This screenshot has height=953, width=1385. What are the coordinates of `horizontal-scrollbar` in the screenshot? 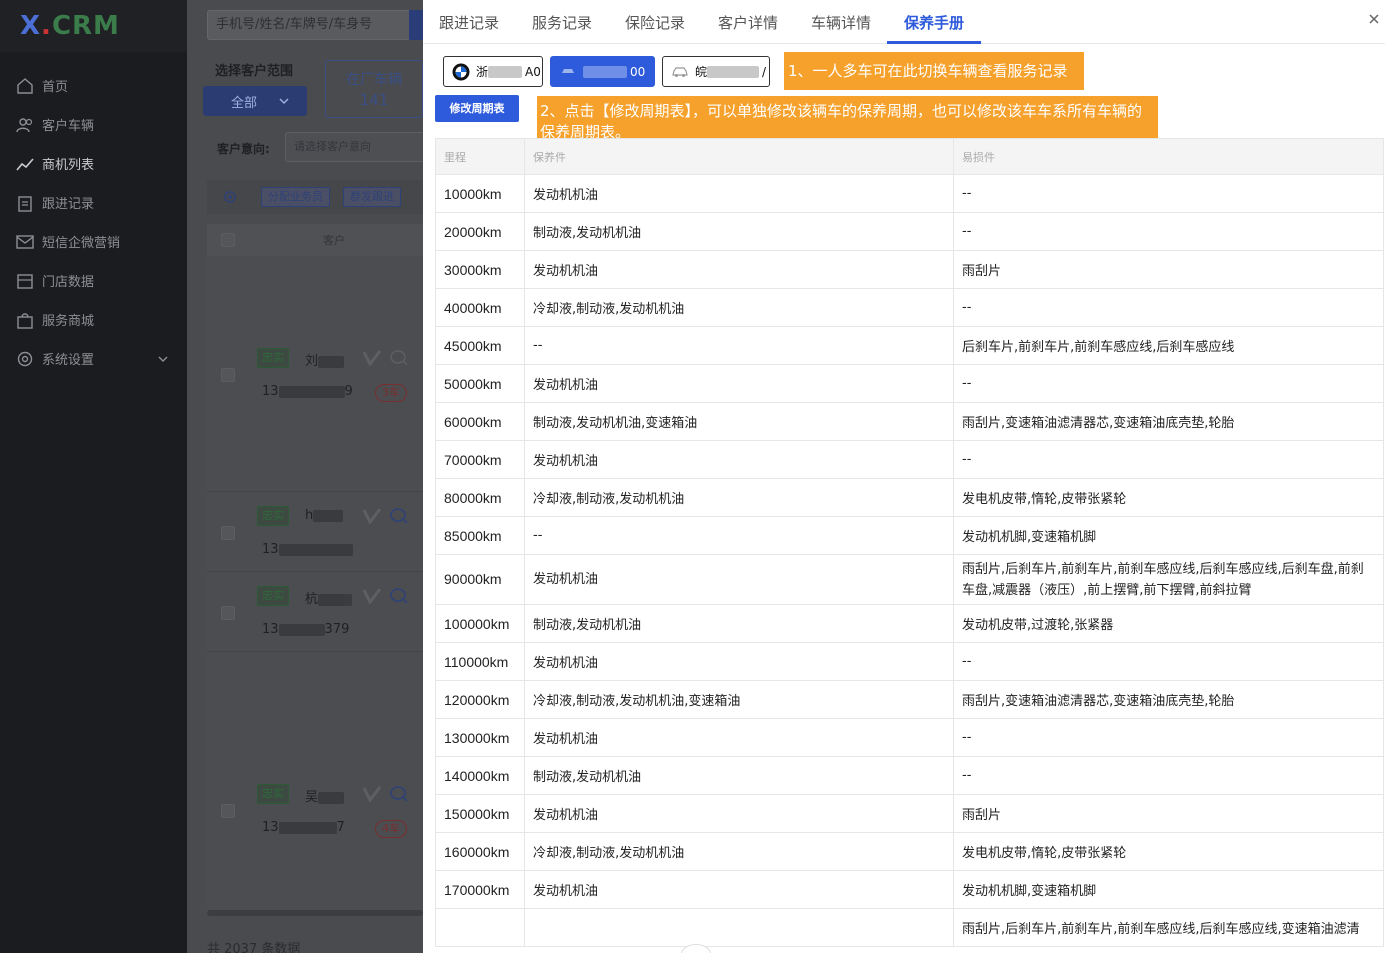 It's located at (315, 913).